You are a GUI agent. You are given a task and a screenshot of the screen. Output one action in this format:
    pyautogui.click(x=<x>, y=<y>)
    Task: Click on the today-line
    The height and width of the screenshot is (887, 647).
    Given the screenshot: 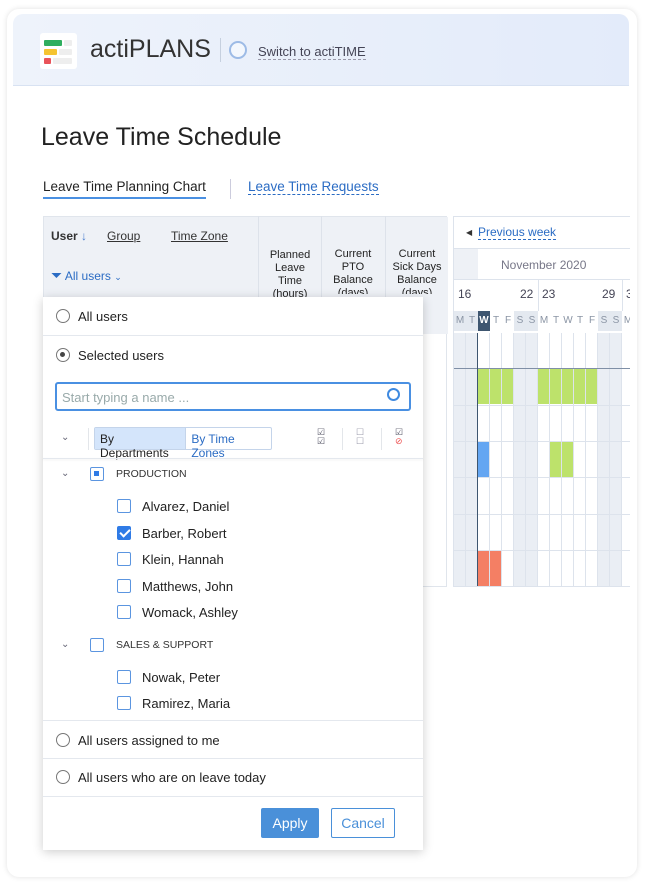 What is the action you would take?
    pyautogui.click(x=477, y=459)
    